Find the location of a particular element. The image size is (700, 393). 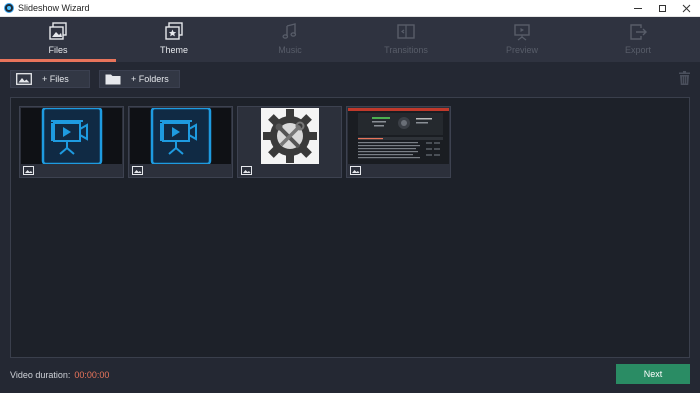

files-icon is located at coordinates (58, 31).